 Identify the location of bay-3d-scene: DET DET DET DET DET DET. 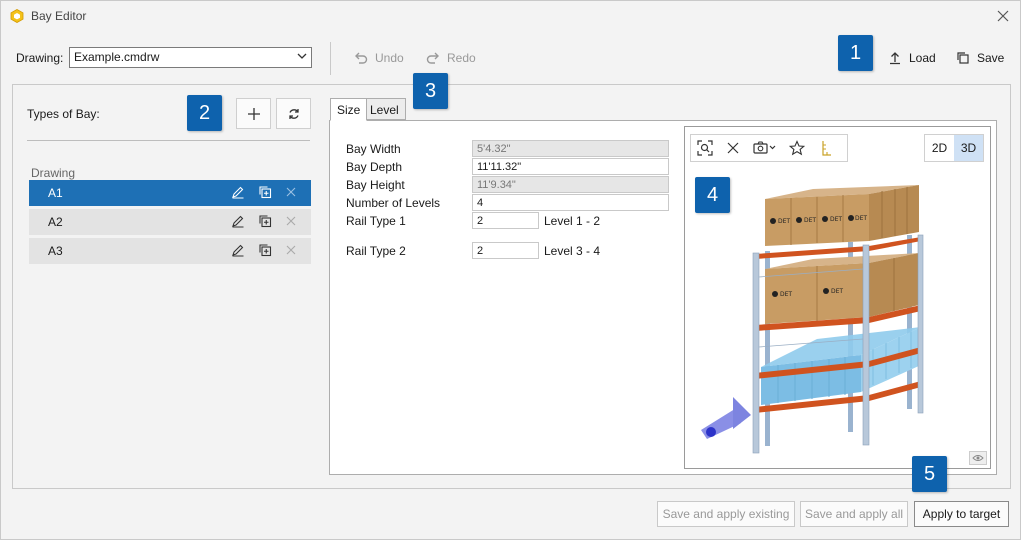
(812, 319).